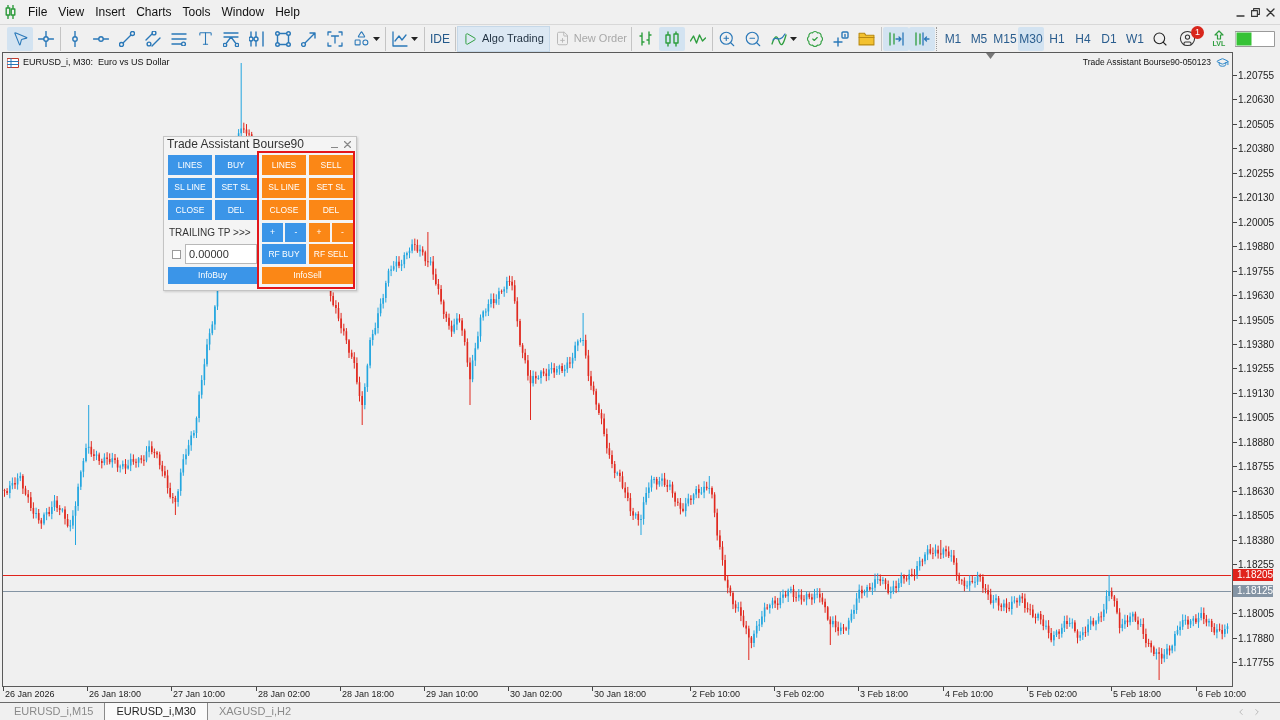  What do you see at coordinates (1256, 662) in the screenshot?
I see `price-label: 1.17755` at bounding box center [1256, 662].